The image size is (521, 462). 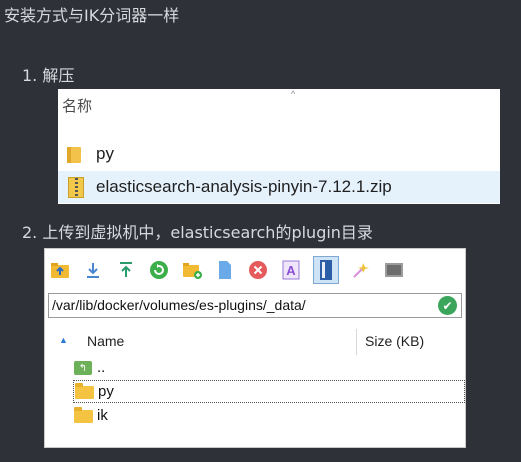 I want to click on list-item-parent: ↰ .., so click(x=269, y=367).